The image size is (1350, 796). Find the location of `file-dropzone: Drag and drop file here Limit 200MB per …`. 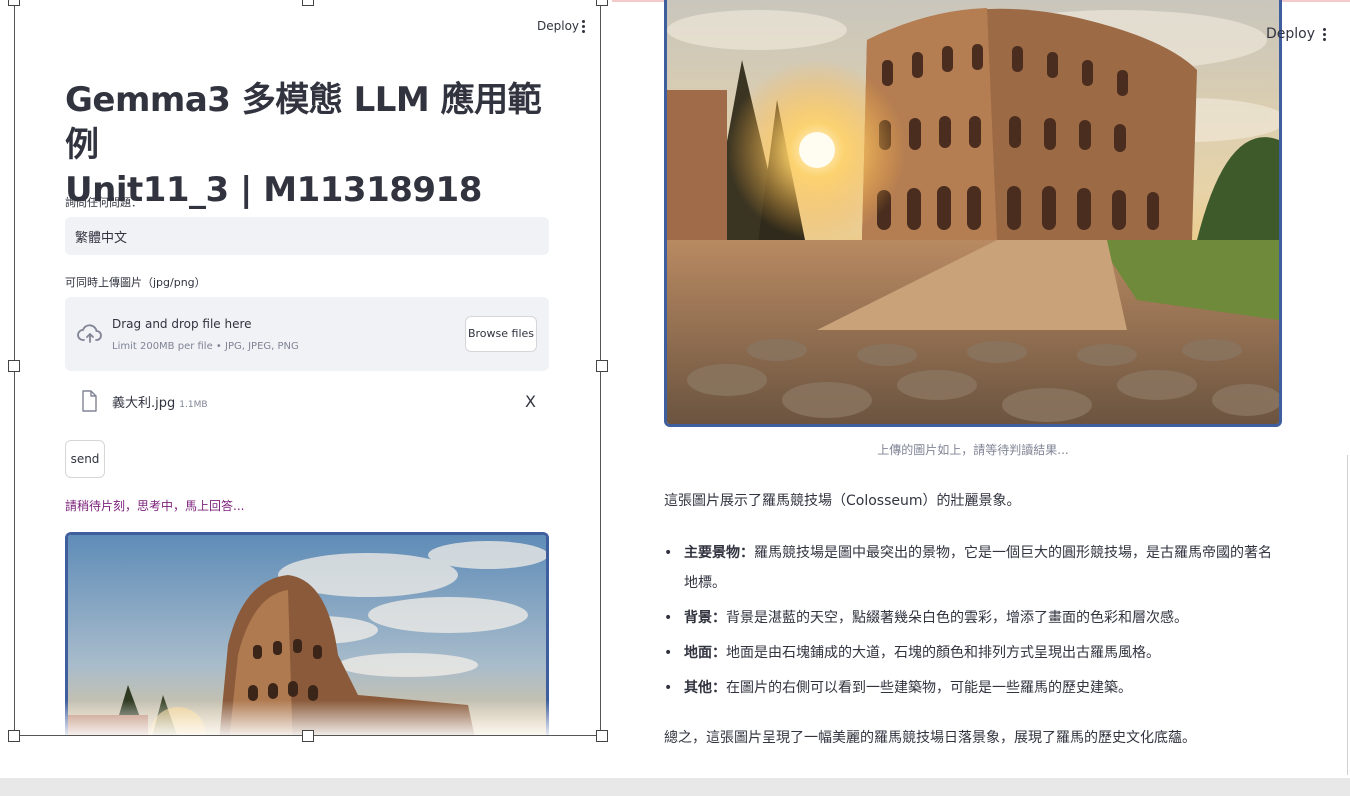

file-dropzone: Drag and drop file here Limit 200MB per … is located at coordinates (307, 334).